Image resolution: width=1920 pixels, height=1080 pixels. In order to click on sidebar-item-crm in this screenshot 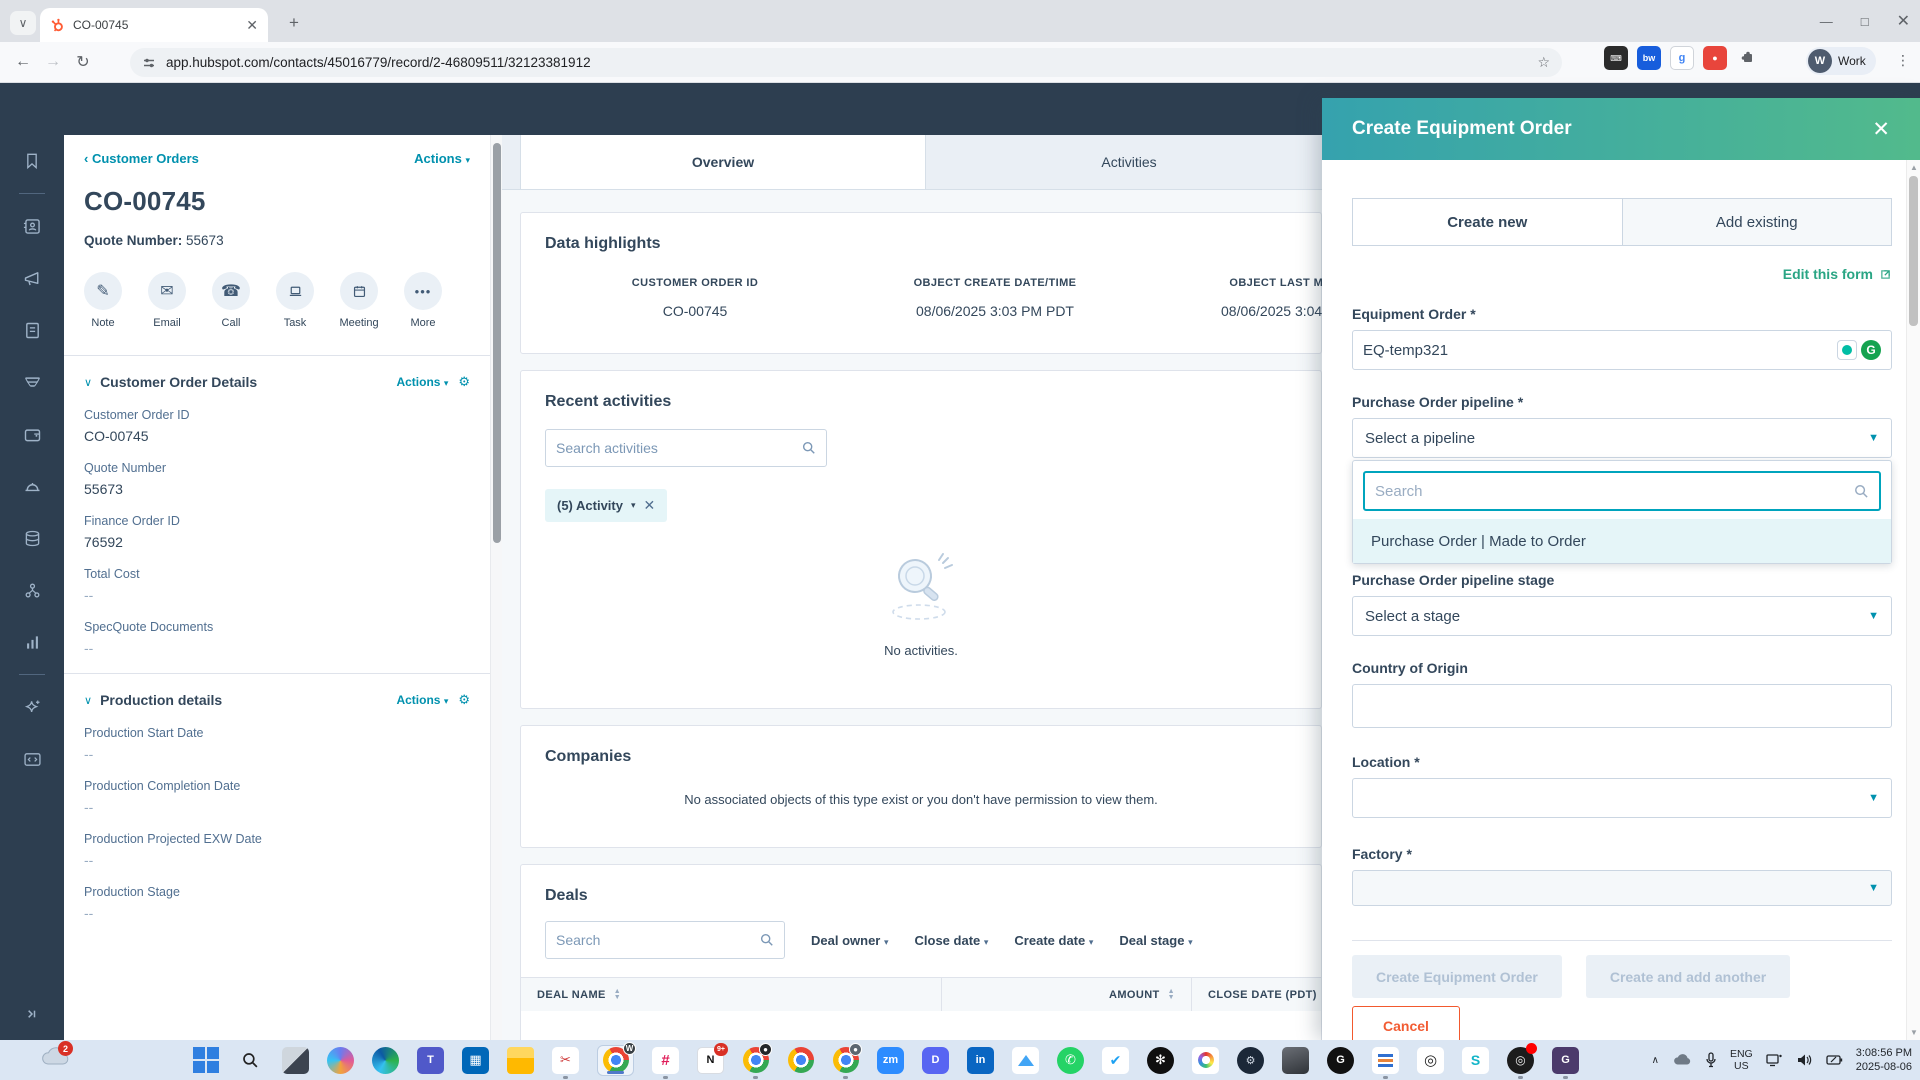, I will do `click(32, 226)`.